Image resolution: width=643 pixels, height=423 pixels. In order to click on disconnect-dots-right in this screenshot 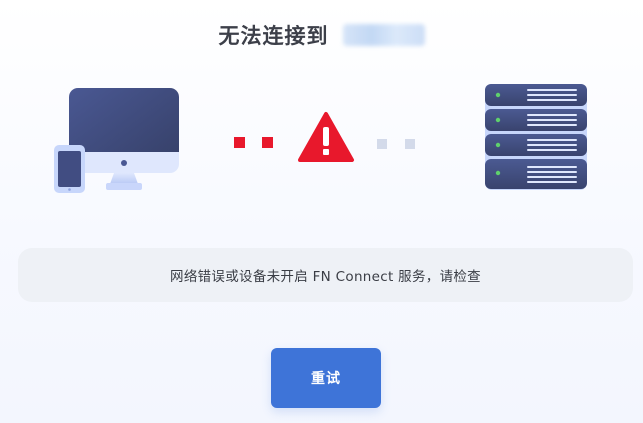, I will do `click(396, 144)`.